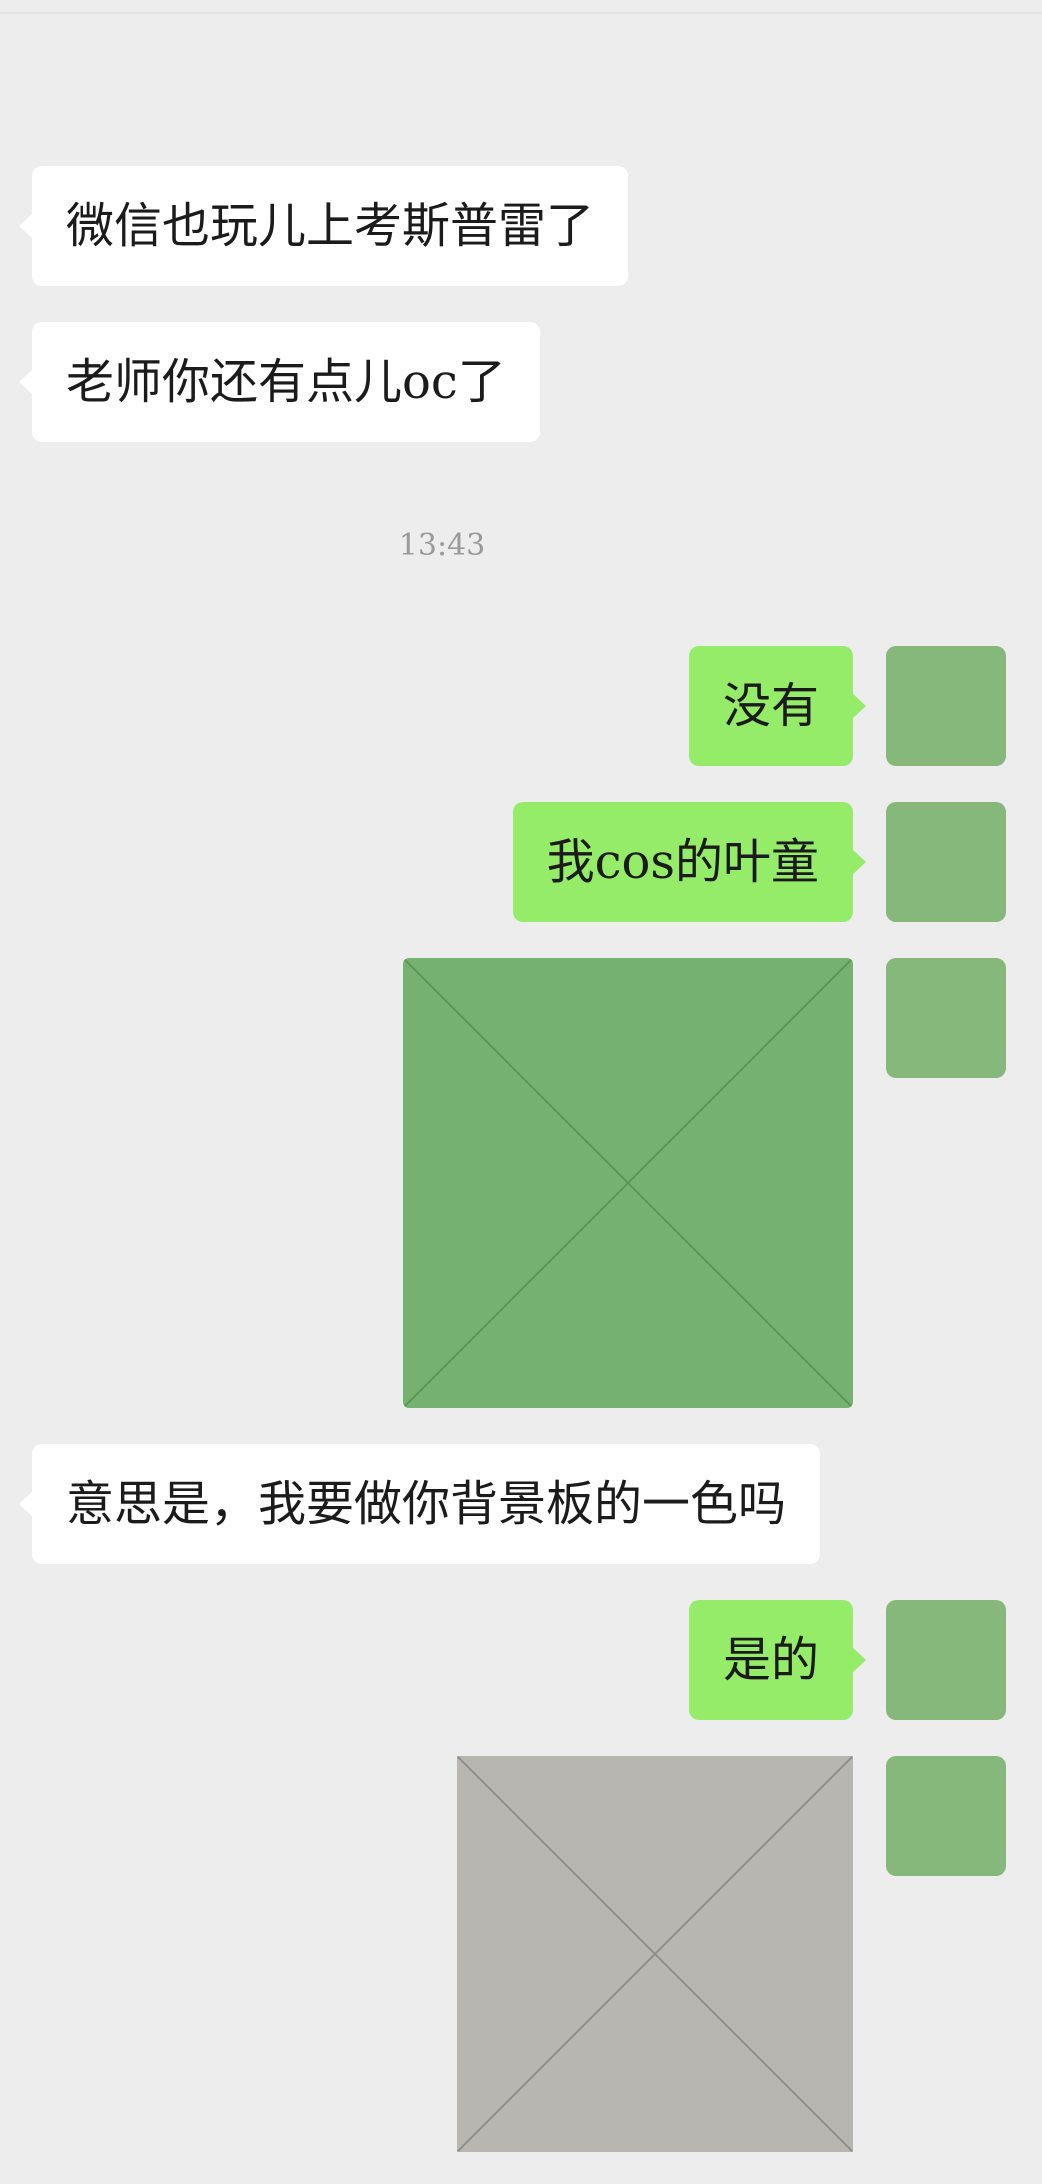  What do you see at coordinates (419, 1504) in the screenshot?
I see `message-bubble-incoming: 意思是，我要做你背景板的一色吗` at bounding box center [419, 1504].